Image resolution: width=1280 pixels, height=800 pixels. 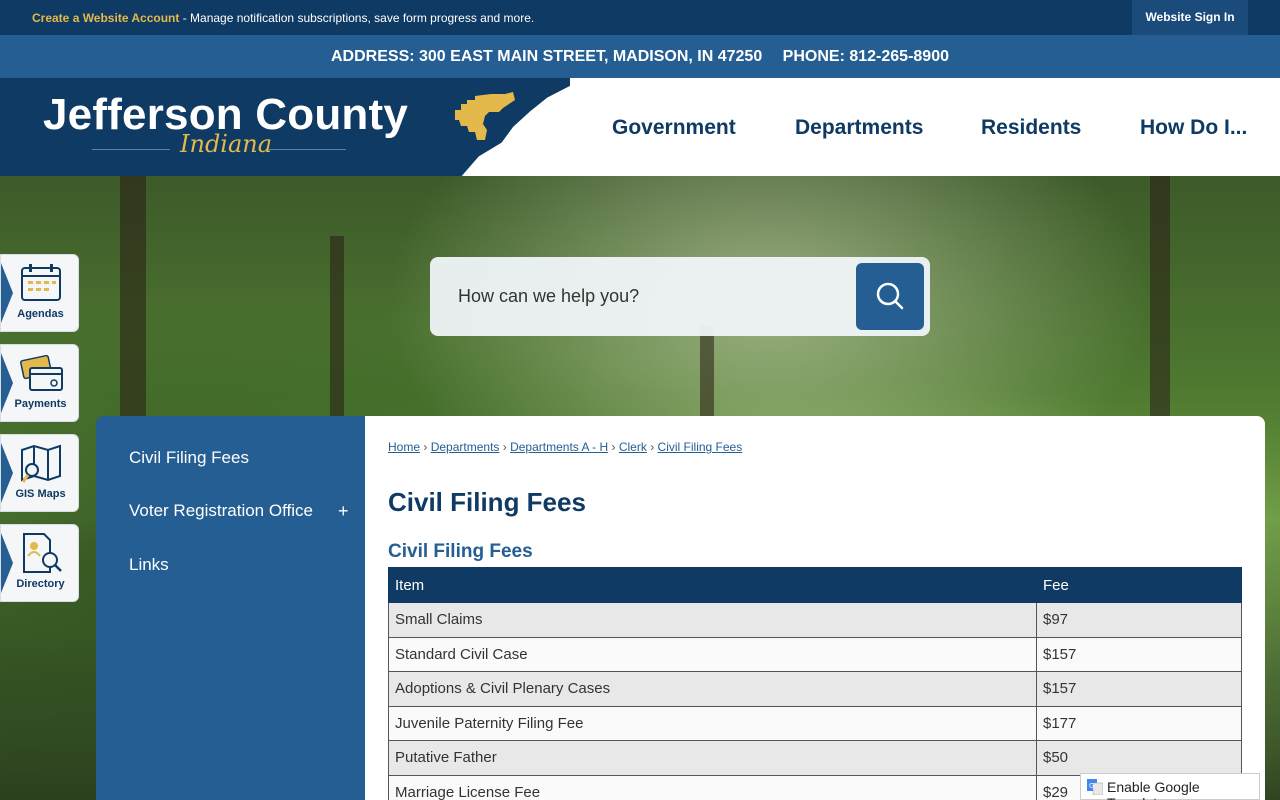 What do you see at coordinates (712, 723) in the screenshot?
I see `item-cell: Juvenile Paternity Filing Fee` at bounding box center [712, 723].